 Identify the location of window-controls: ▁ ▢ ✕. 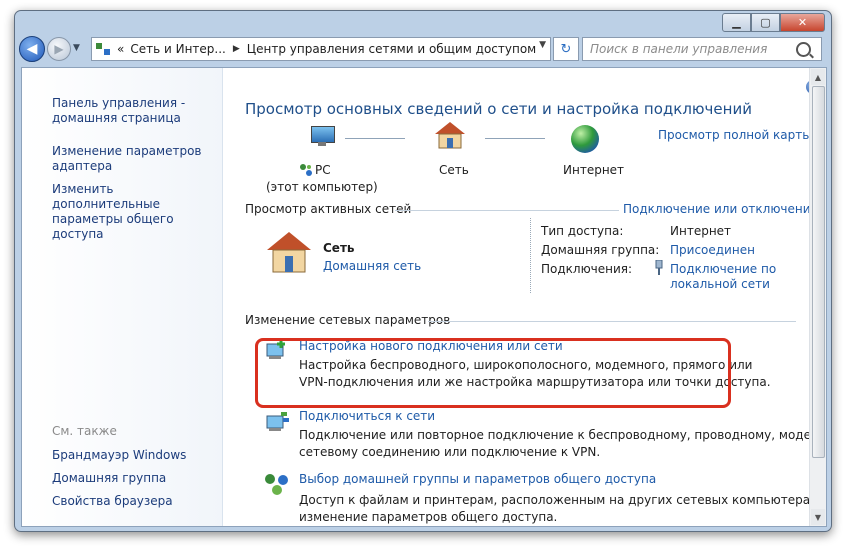
(773, 22).